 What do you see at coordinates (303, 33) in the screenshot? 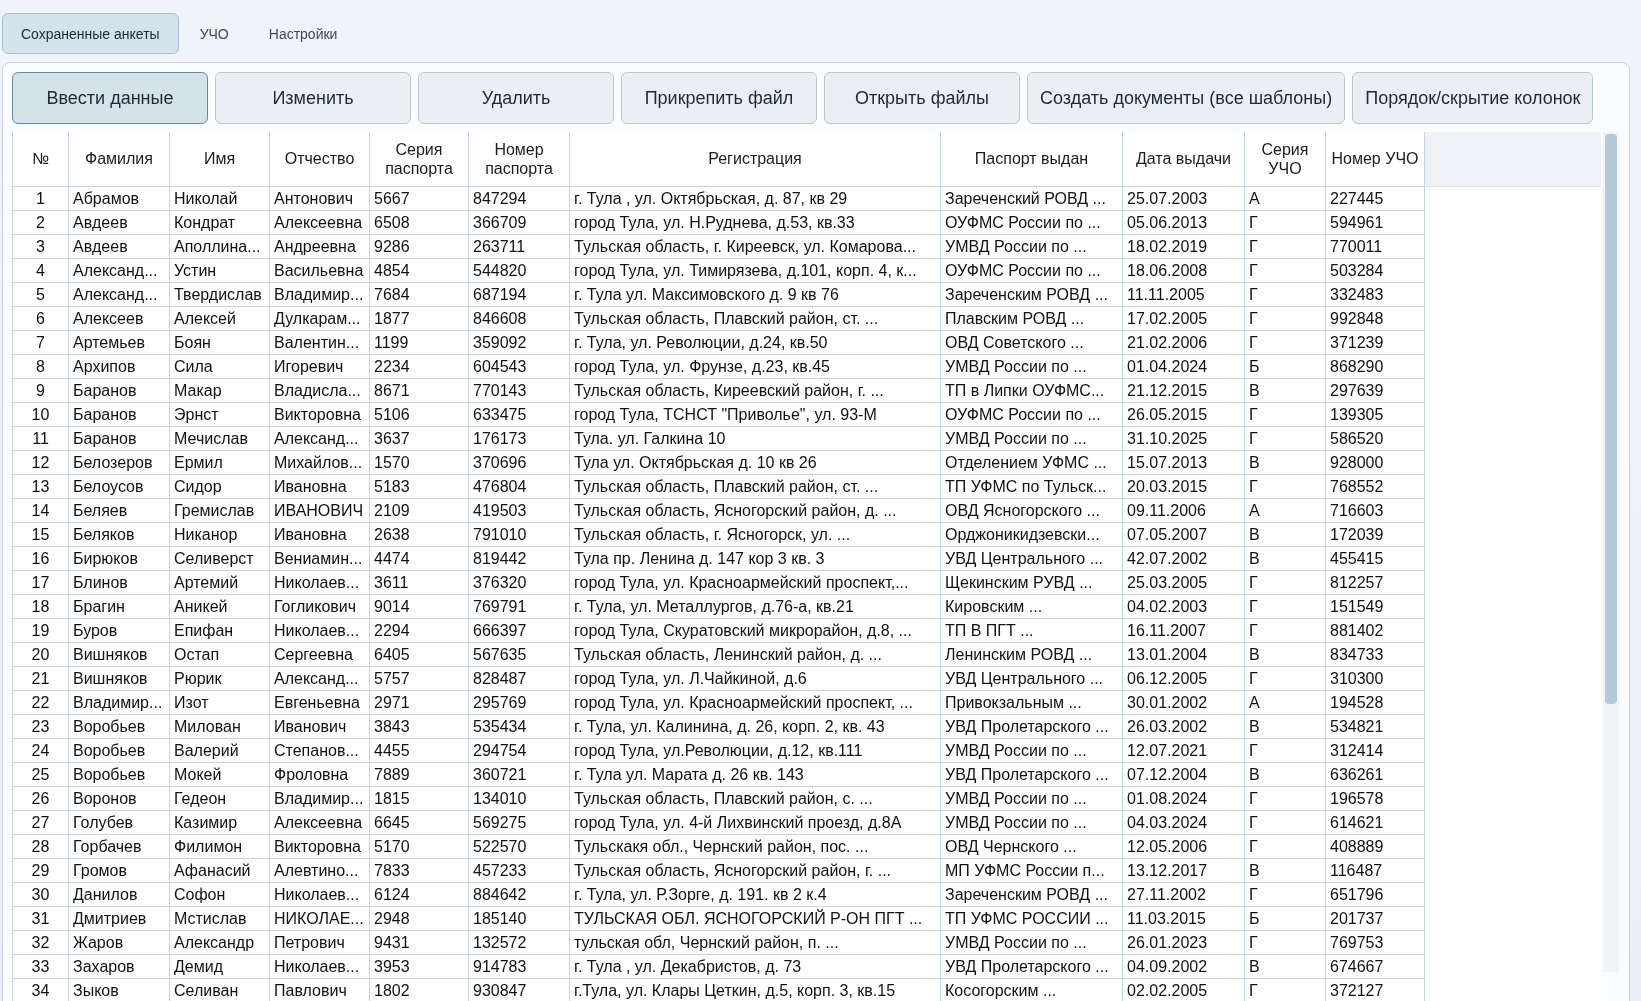
I see `tab: Настройки` at bounding box center [303, 33].